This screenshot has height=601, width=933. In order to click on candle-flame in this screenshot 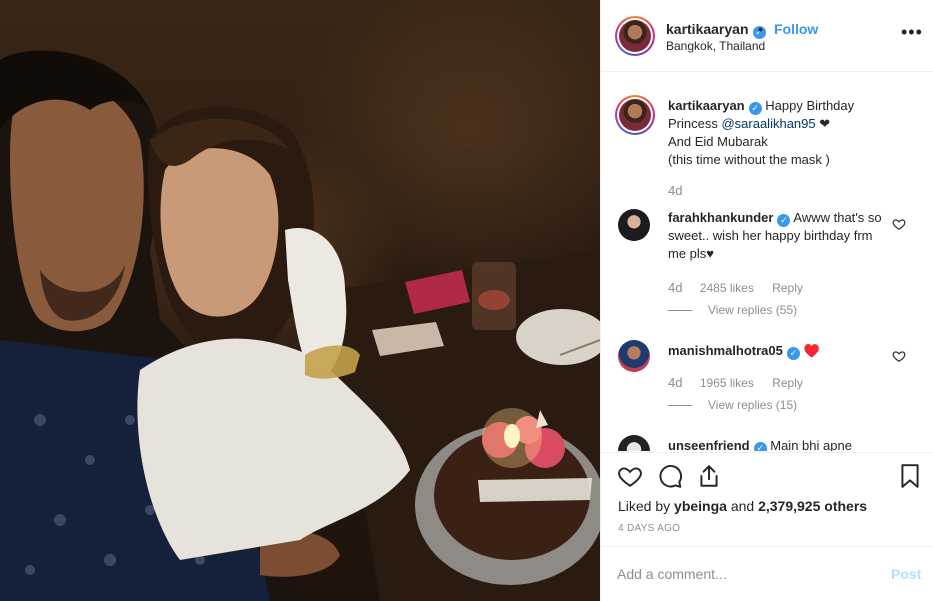, I will do `click(512, 436)`.